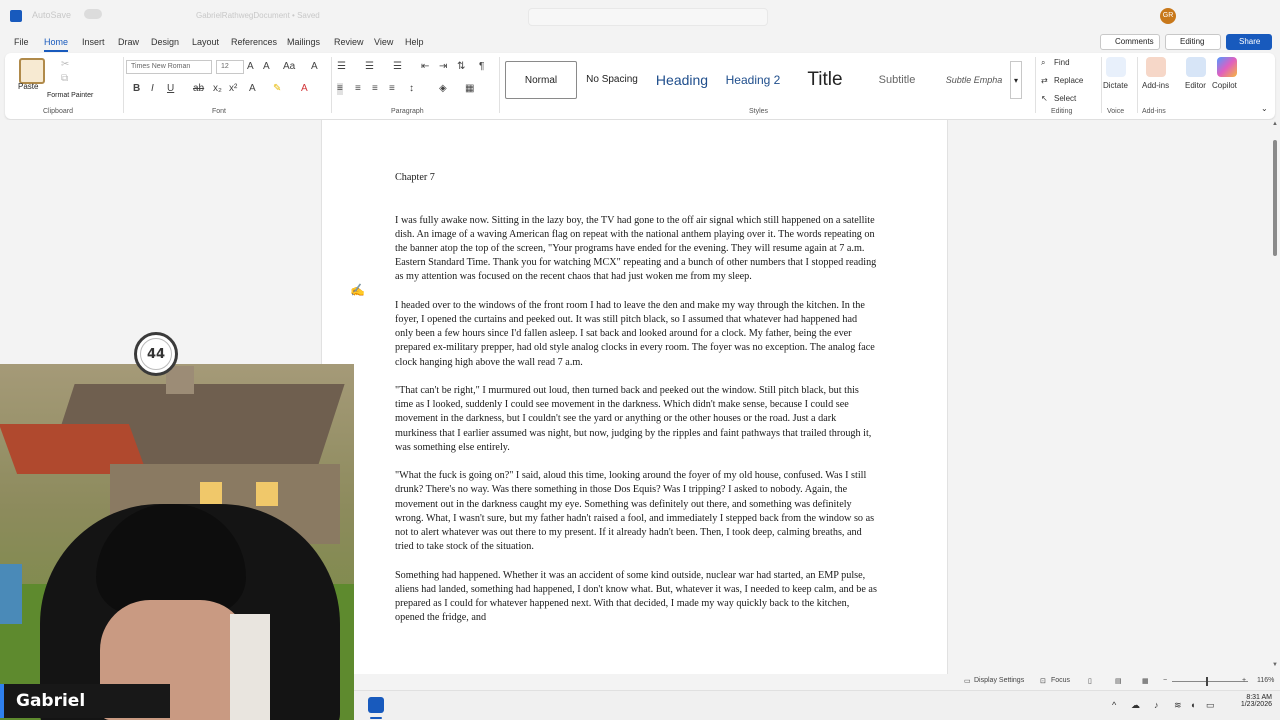 The height and width of the screenshot is (720, 1280). Describe the element at coordinates (250, 67) in the screenshot. I see `grow-font-icon: A` at that location.